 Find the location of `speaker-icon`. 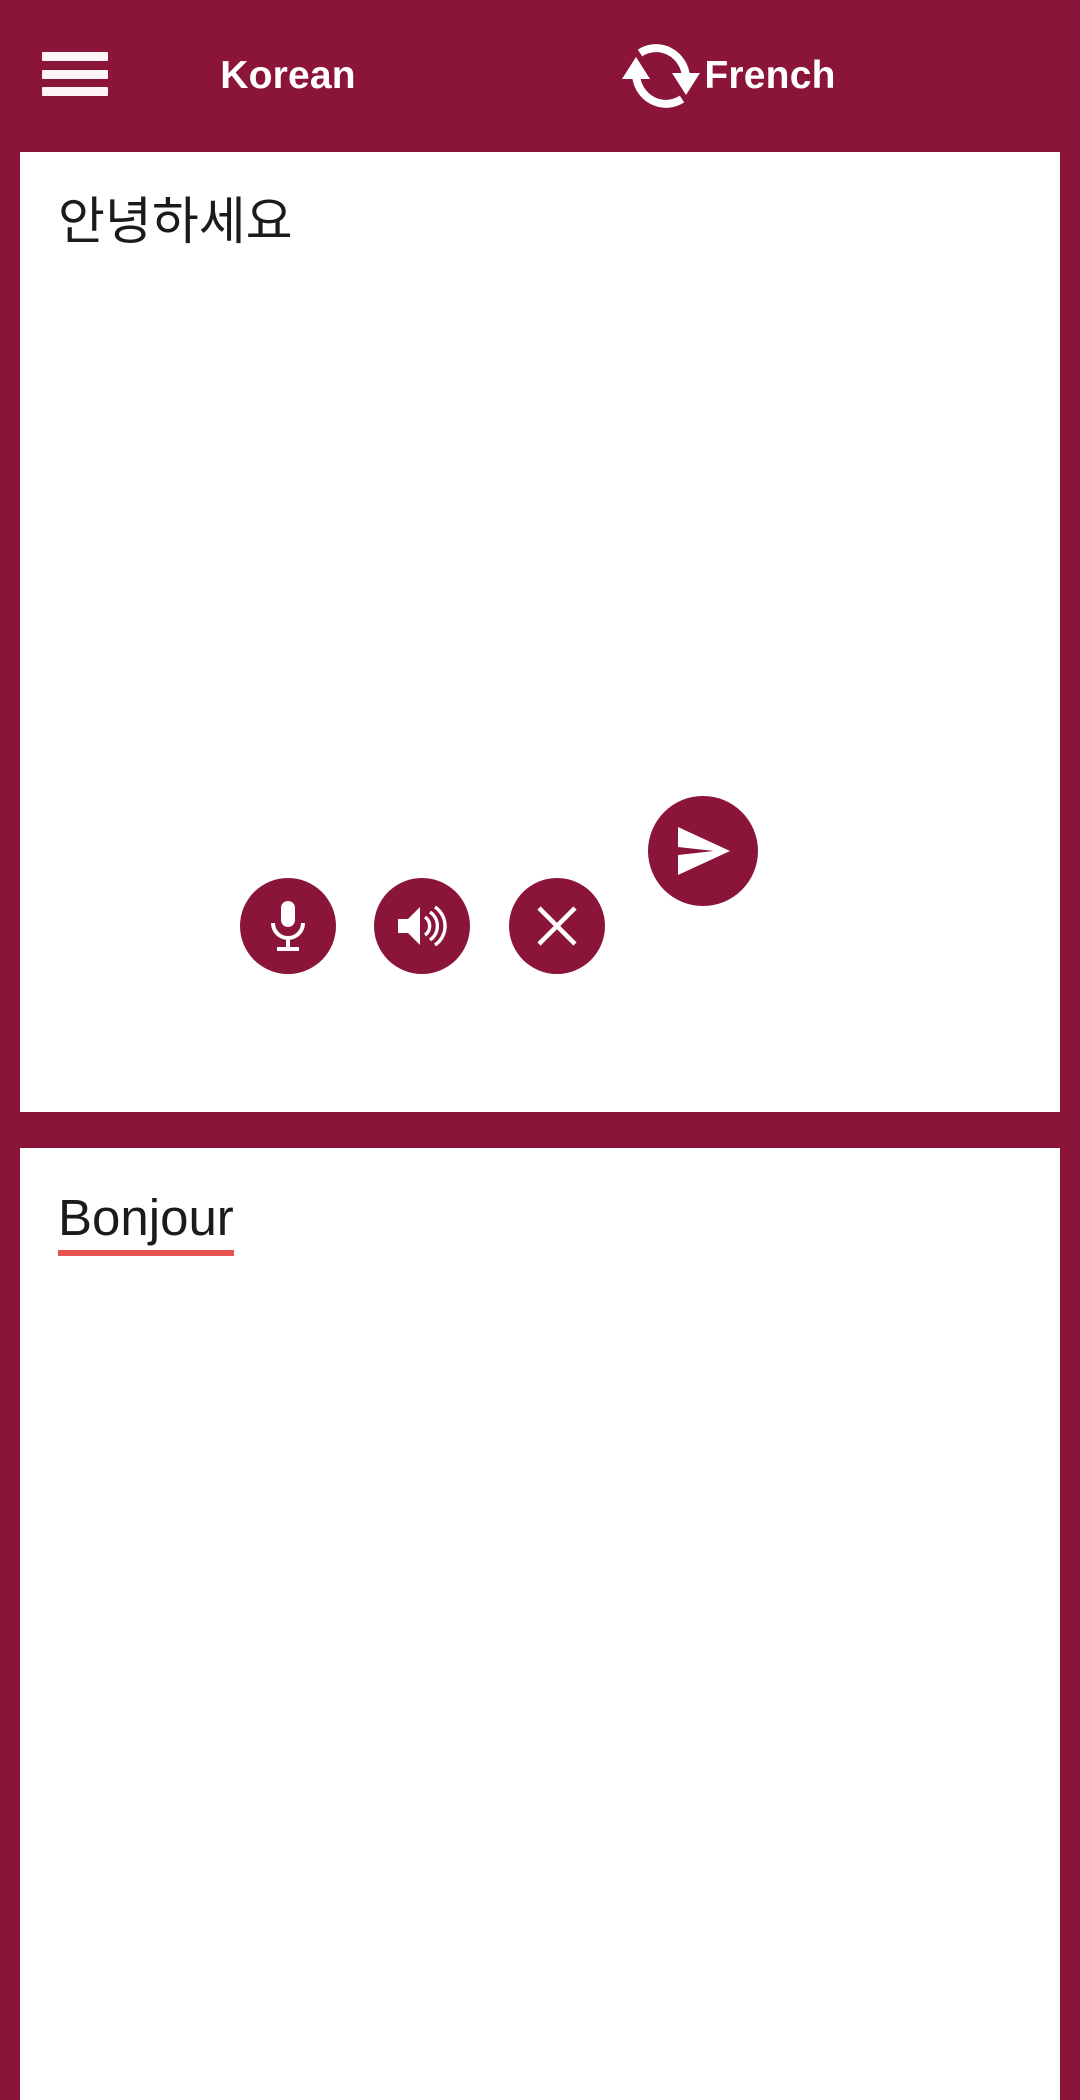

speaker-icon is located at coordinates (422, 926).